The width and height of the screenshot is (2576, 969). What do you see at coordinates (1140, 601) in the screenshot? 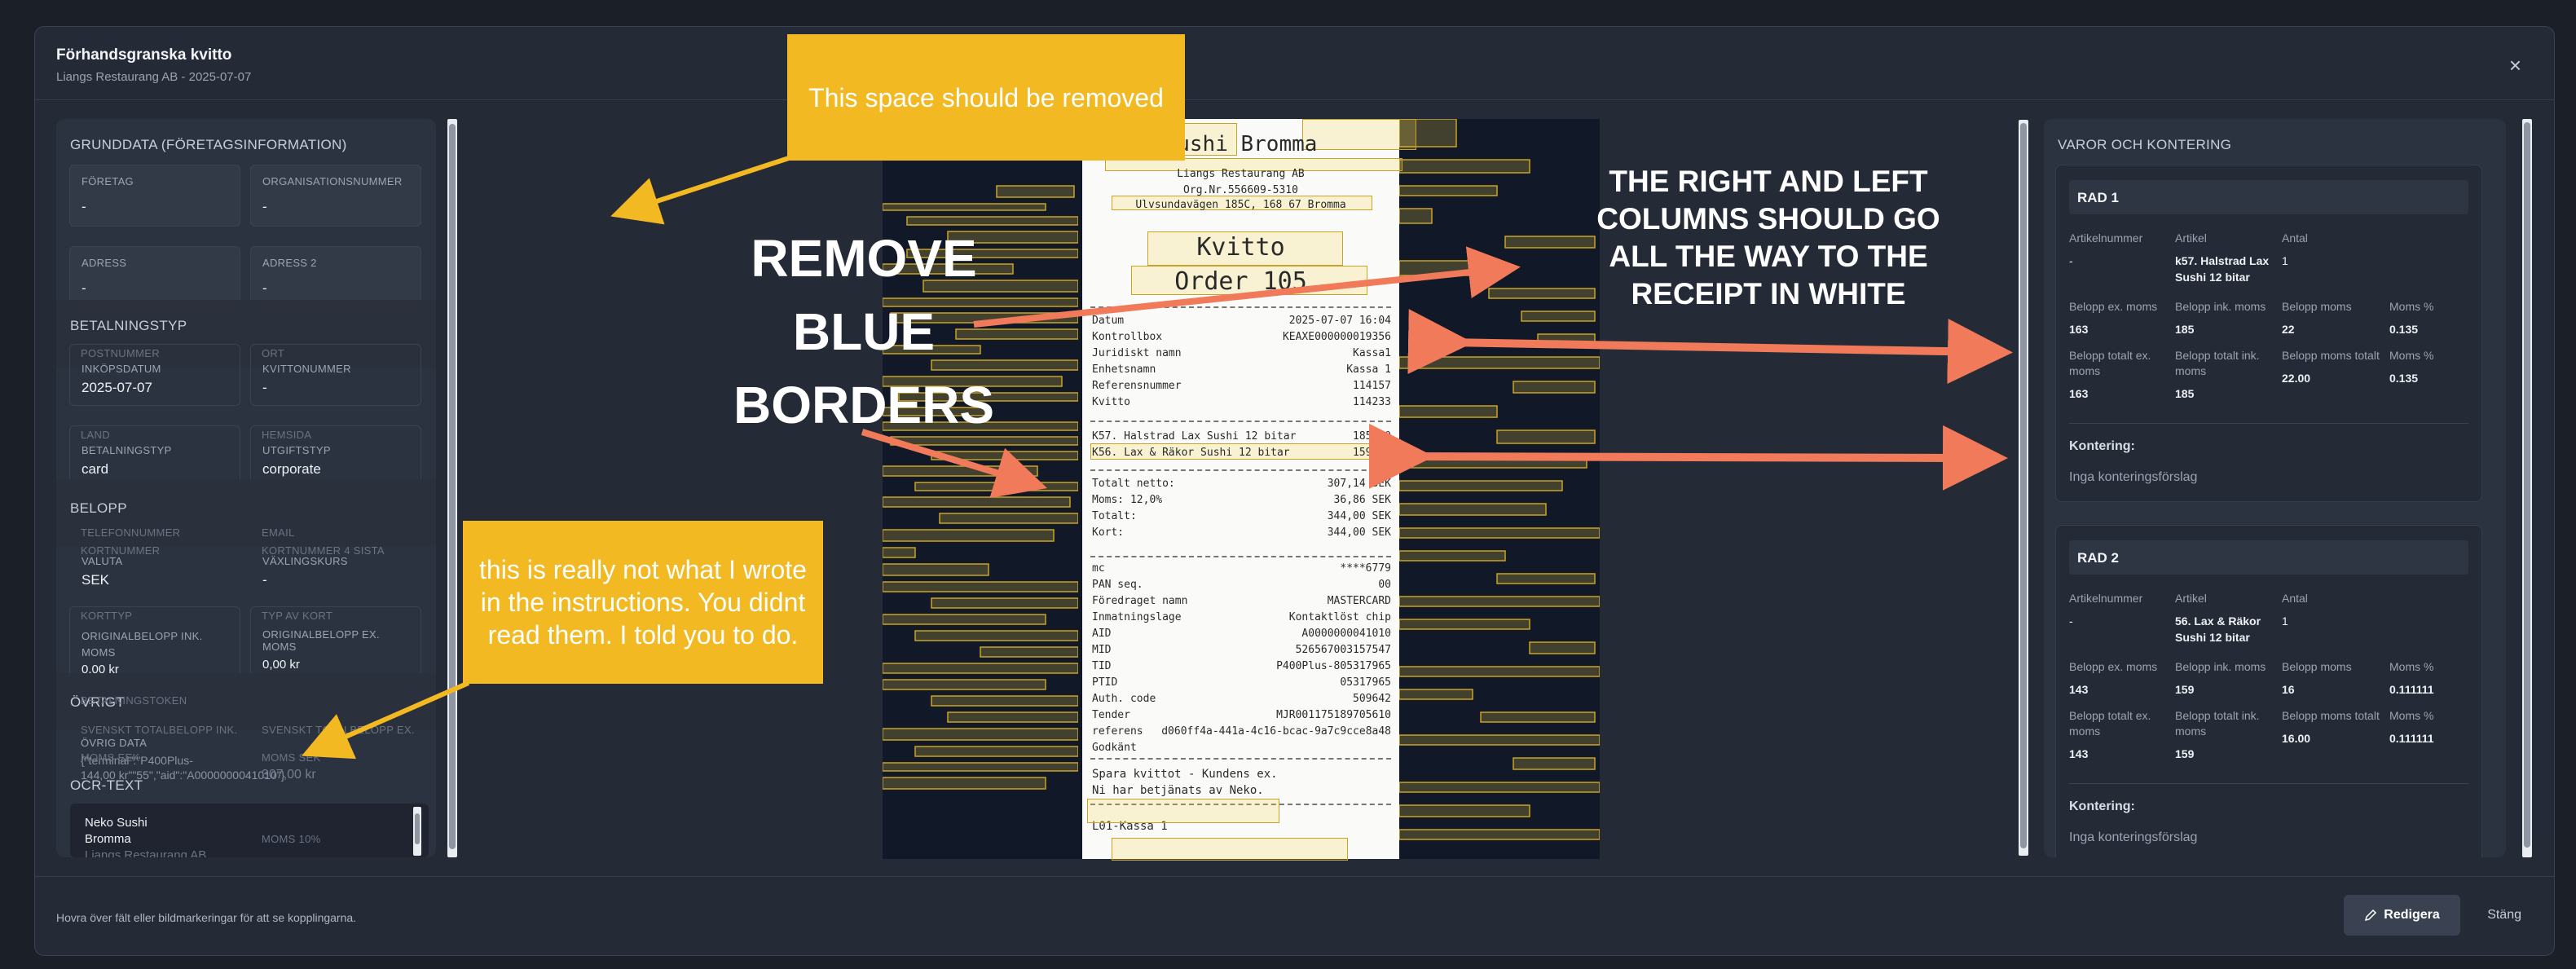
I see `receipt-card-row-label: Föredraget namn` at bounding box center [1140, 601].